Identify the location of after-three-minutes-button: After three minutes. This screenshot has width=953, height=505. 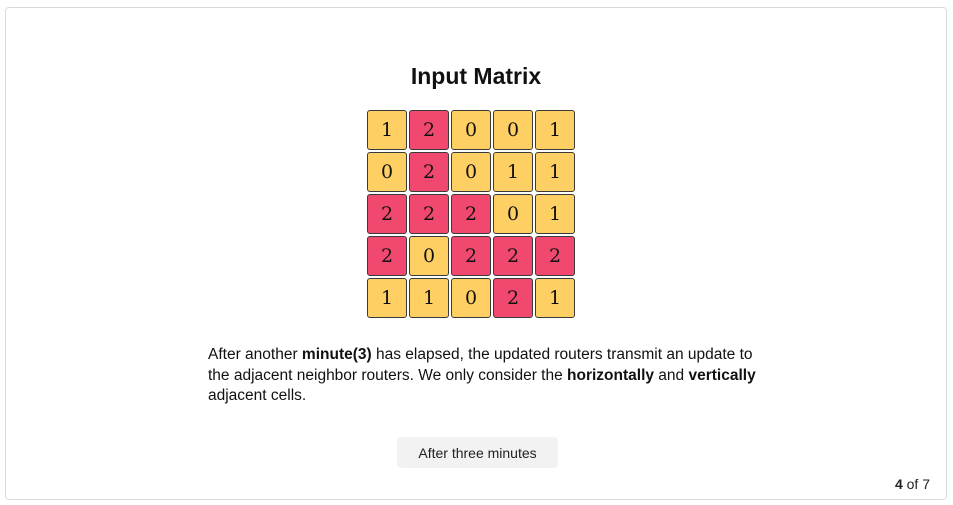
(477, 452).